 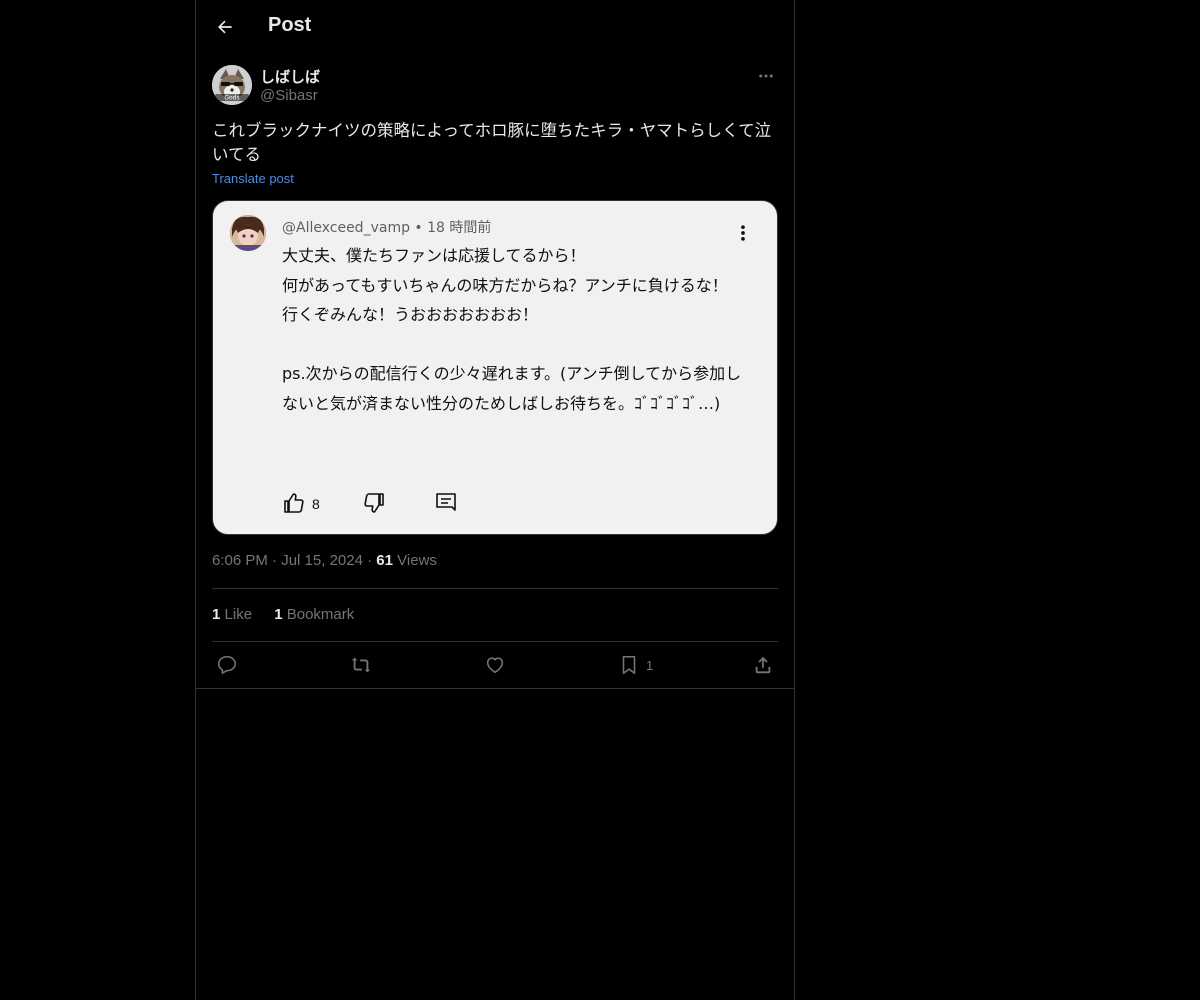 What do you see at coordinates (240, 560) in the screenshot?
I see `post-time: 6:06 PM` at bounding box center [240, 560].